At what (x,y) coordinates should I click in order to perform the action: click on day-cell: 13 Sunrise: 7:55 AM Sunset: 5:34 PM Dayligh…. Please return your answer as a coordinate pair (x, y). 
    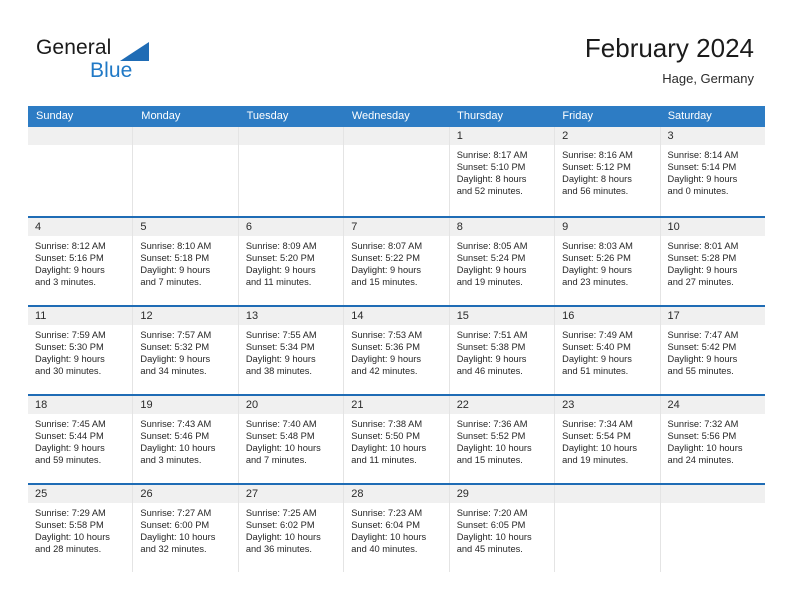
    Looking at the image, I should click on (291, 350).